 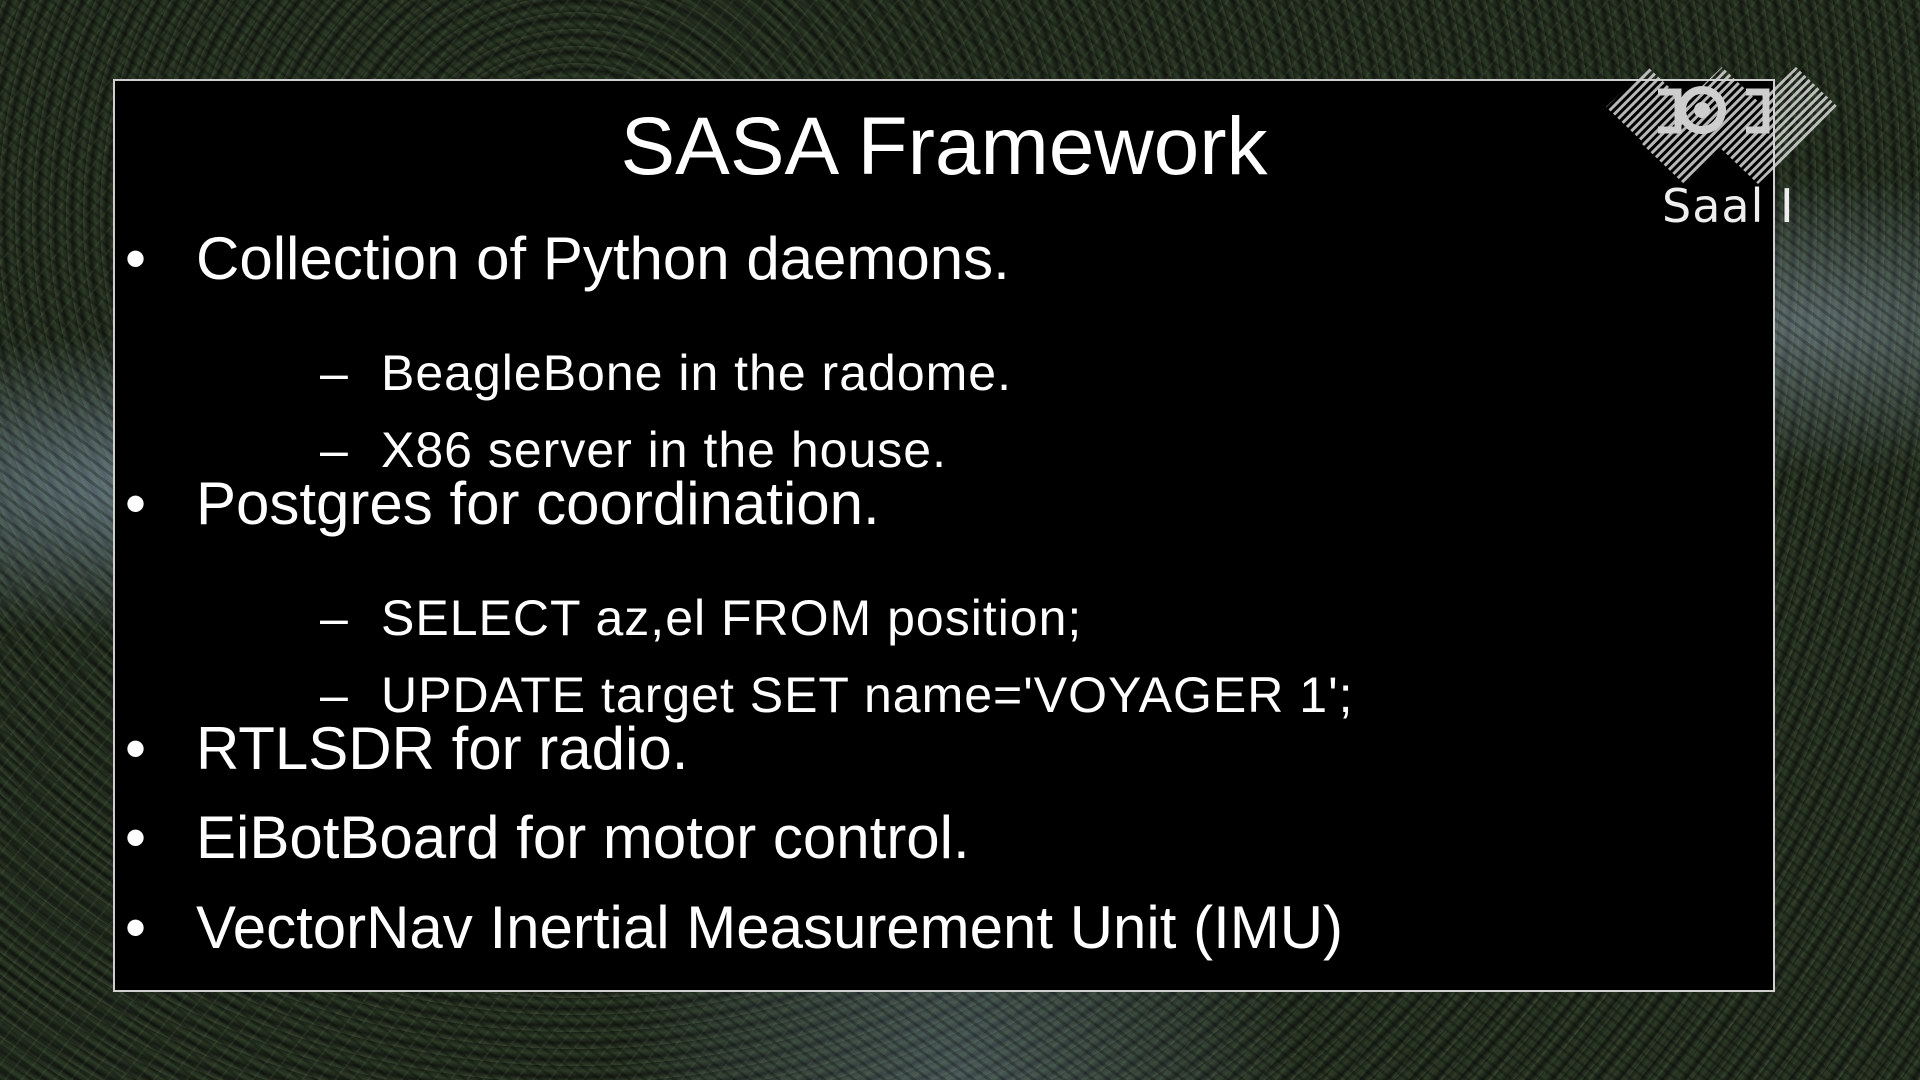 What do you see at coordinates (944, 146) in the screenshot?
I see `slide-title: SASA Framework` at bounding box center [944, 146].